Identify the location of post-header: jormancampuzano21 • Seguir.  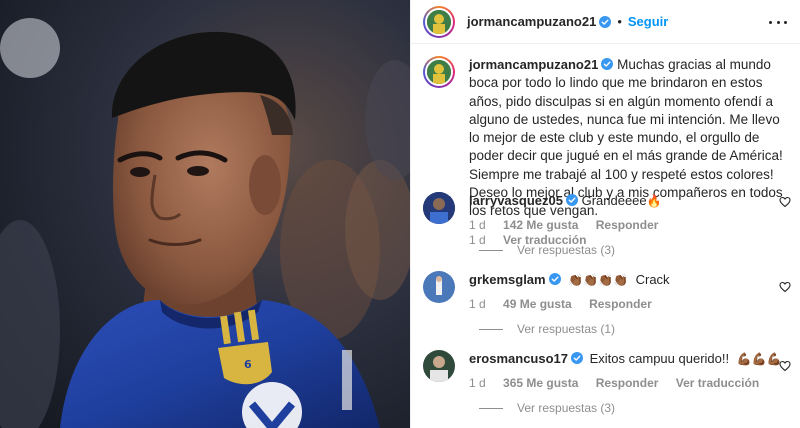
(605, 22).